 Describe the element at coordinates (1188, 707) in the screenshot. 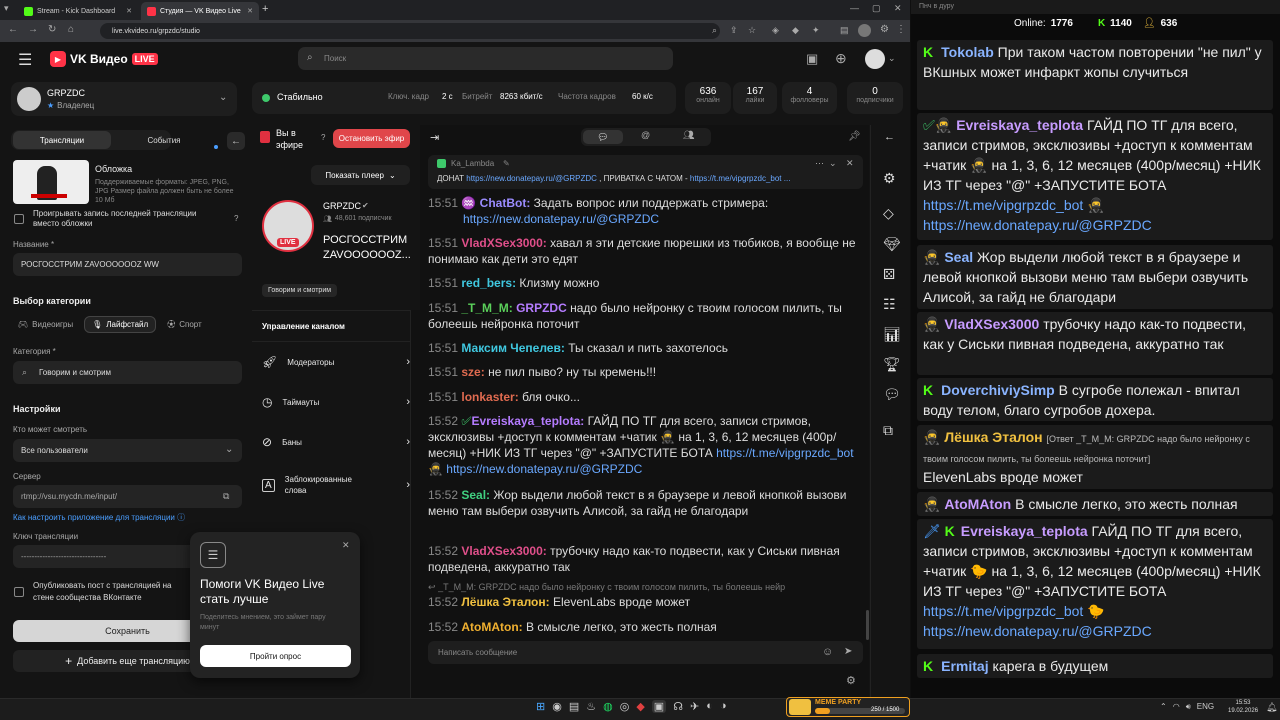

I see `volume-icon: 🔊︎` at that location.